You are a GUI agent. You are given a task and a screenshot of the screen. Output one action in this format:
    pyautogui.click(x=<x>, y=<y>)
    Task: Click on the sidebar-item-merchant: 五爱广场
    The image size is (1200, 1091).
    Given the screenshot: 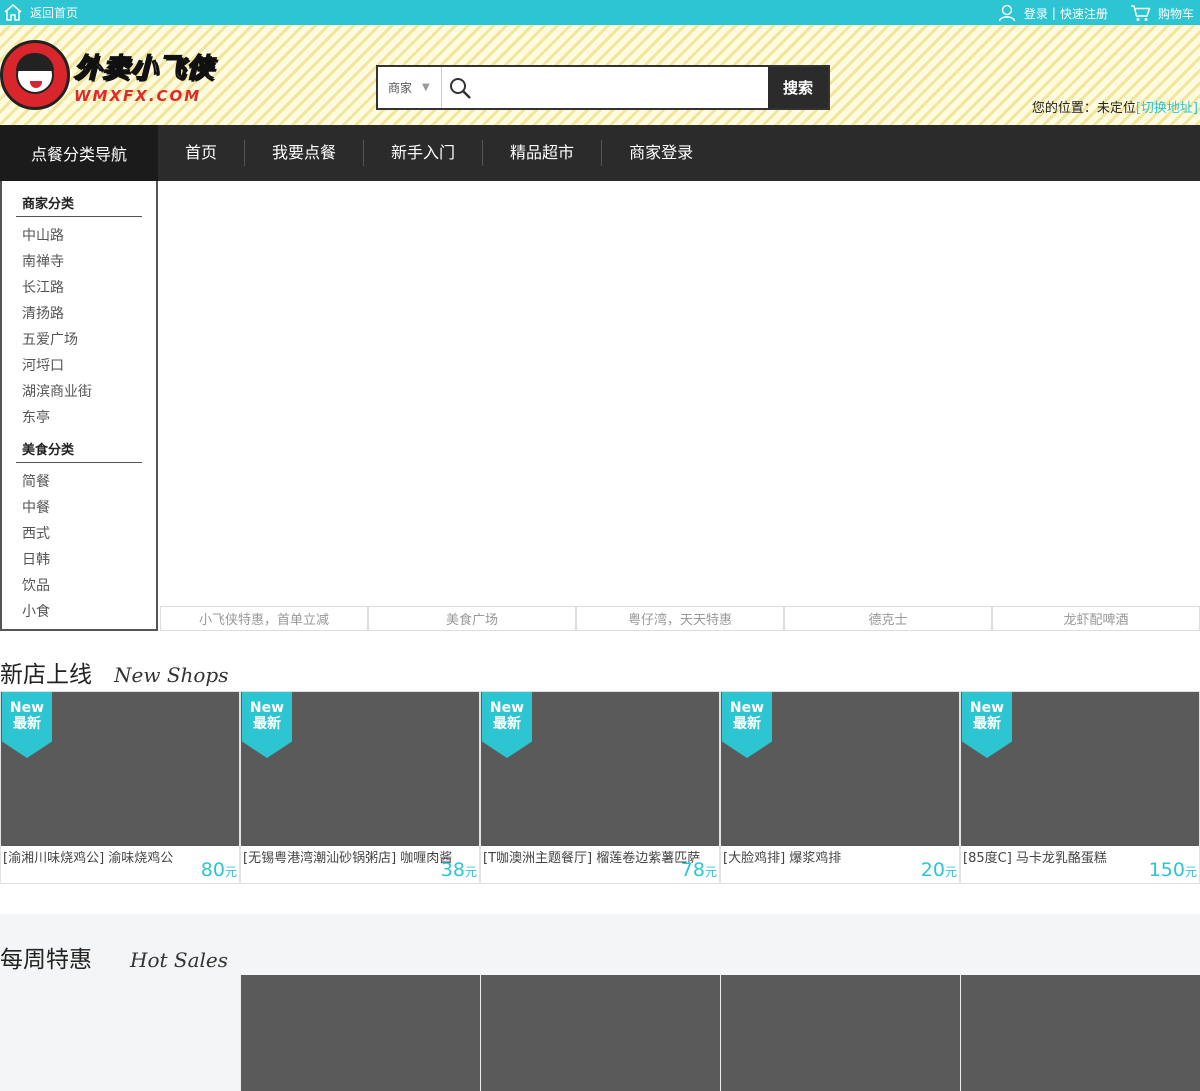 What is the action you would take?
    pyautogui.click(x=89, y=340)
    